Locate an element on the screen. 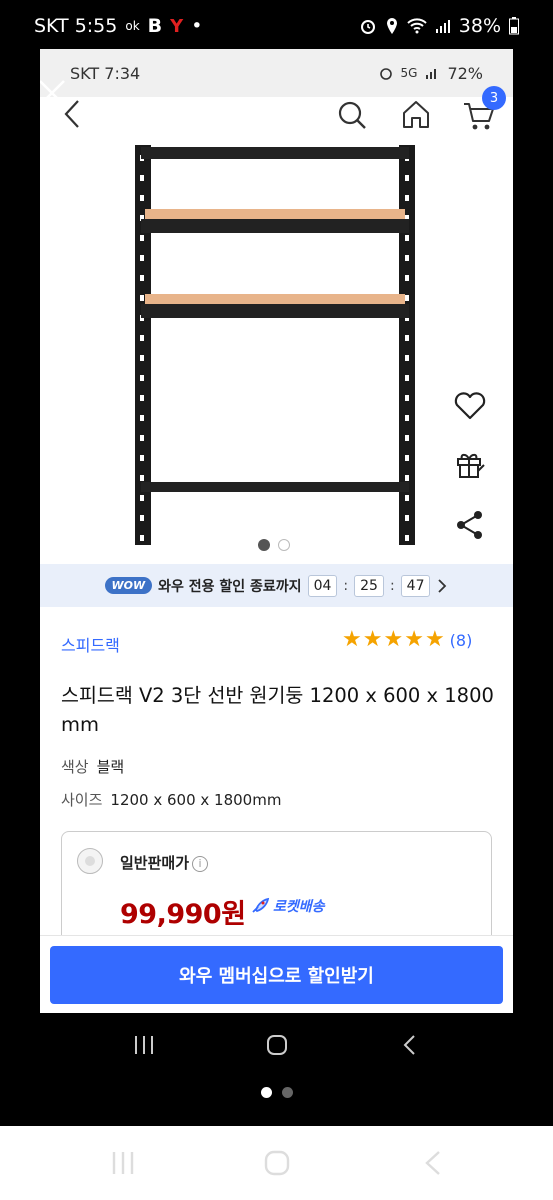  recent-apps-icon is located at coordinates (144, 1045).